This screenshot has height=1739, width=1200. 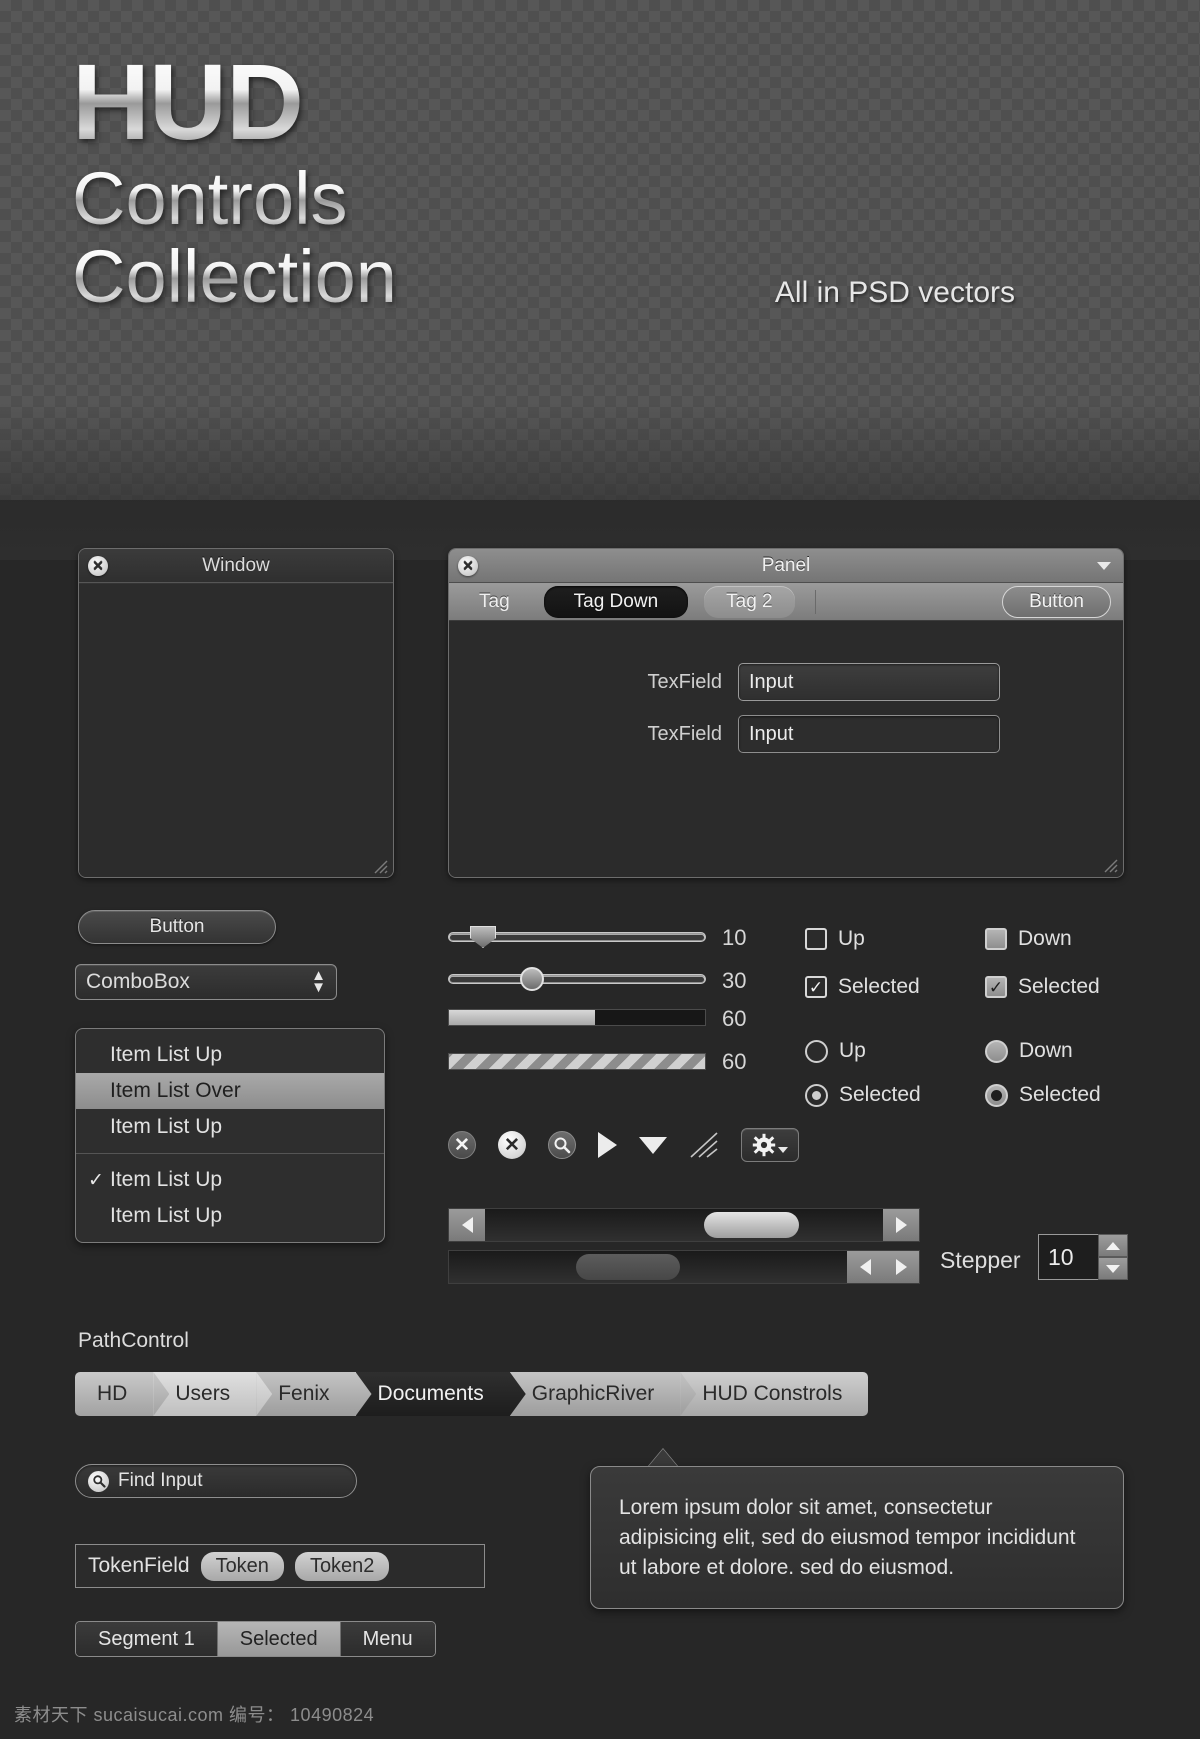 What do you see at coordinates (112, 1393) in the screenshot?
I see `breadcrumb-label: HD` at bounding box center [112, 1393].